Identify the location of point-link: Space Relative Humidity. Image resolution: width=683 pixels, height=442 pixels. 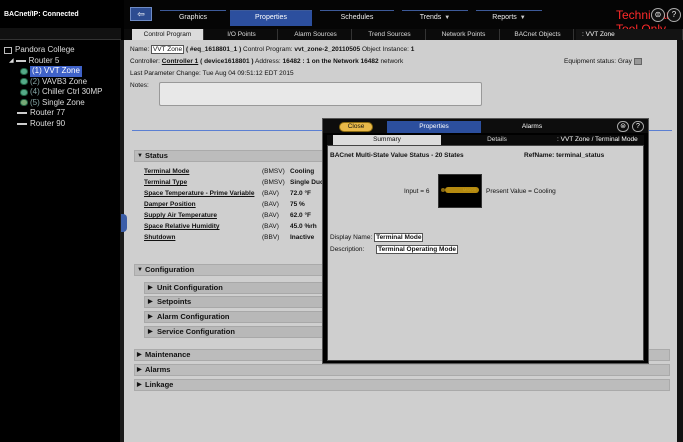
(182, 226).